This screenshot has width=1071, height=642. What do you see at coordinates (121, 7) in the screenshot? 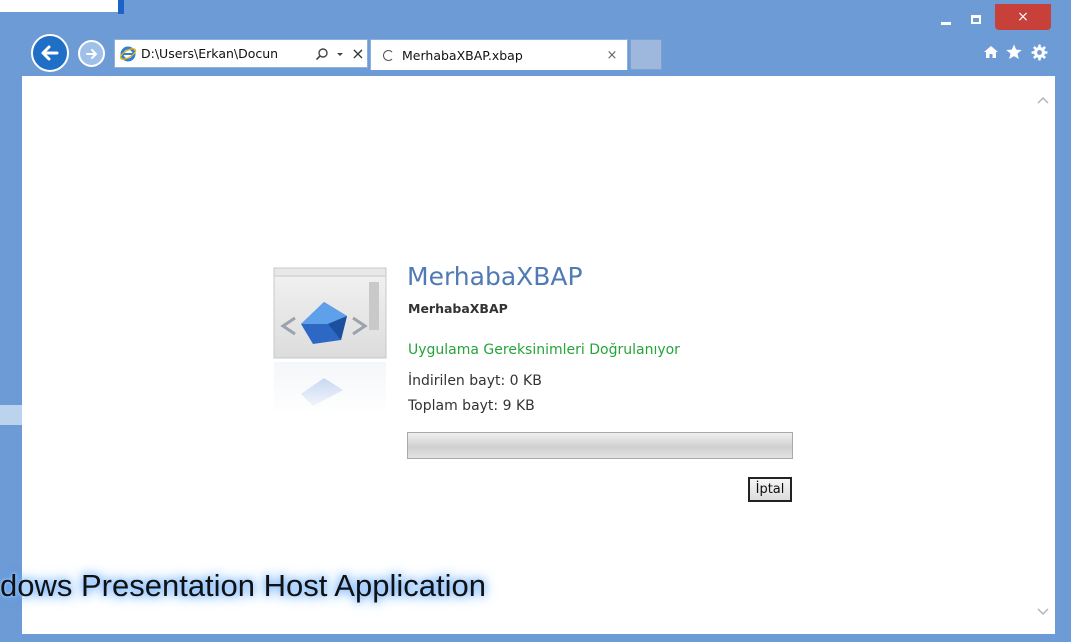
I see `background-window-border` at bounding box center [121, 7].